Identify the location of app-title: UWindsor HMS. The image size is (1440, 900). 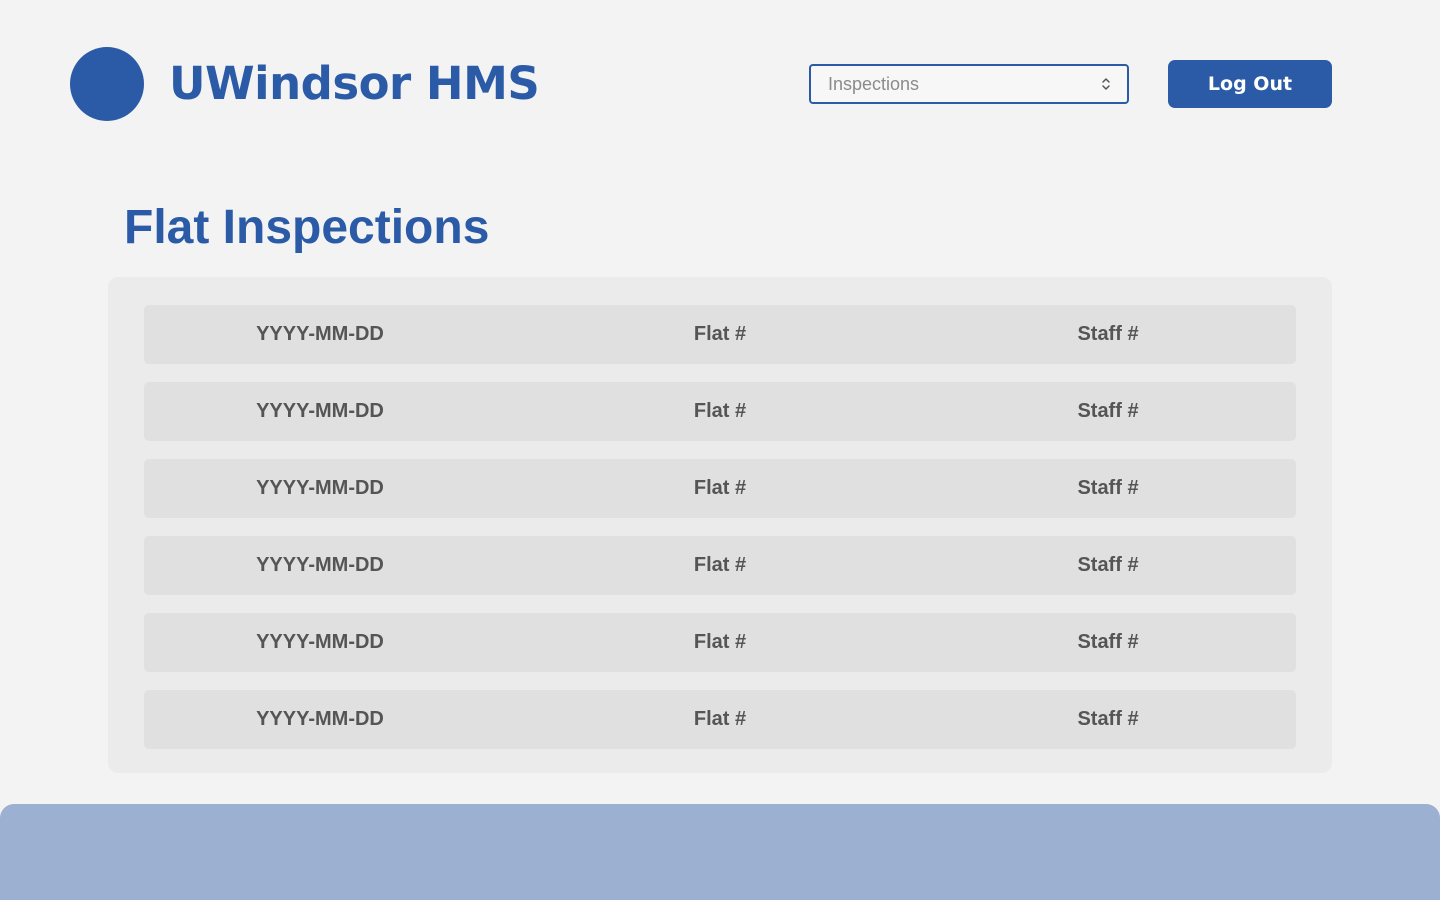
(354, 83).